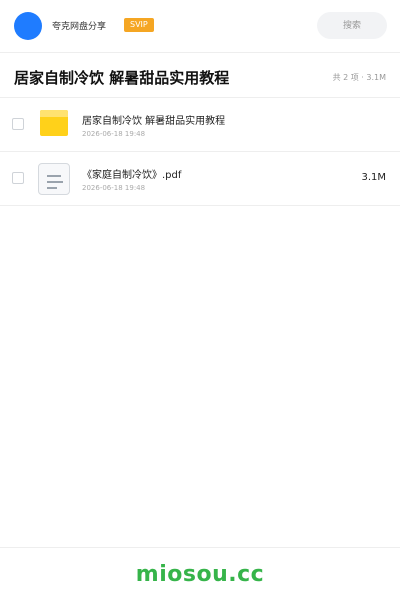  I want to click on search-input, so click(352, 25).